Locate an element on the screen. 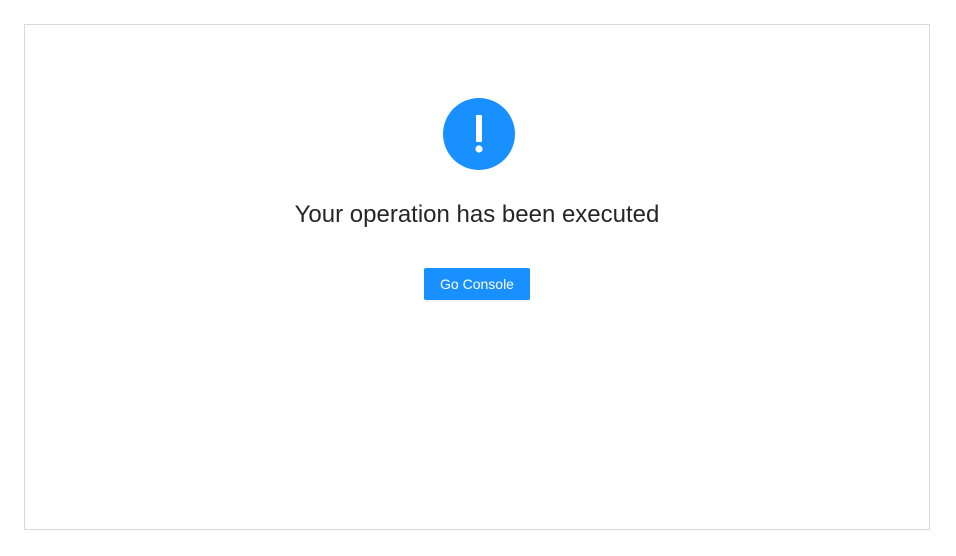  result-actions: Go Console is located at coordinates (477, 284).